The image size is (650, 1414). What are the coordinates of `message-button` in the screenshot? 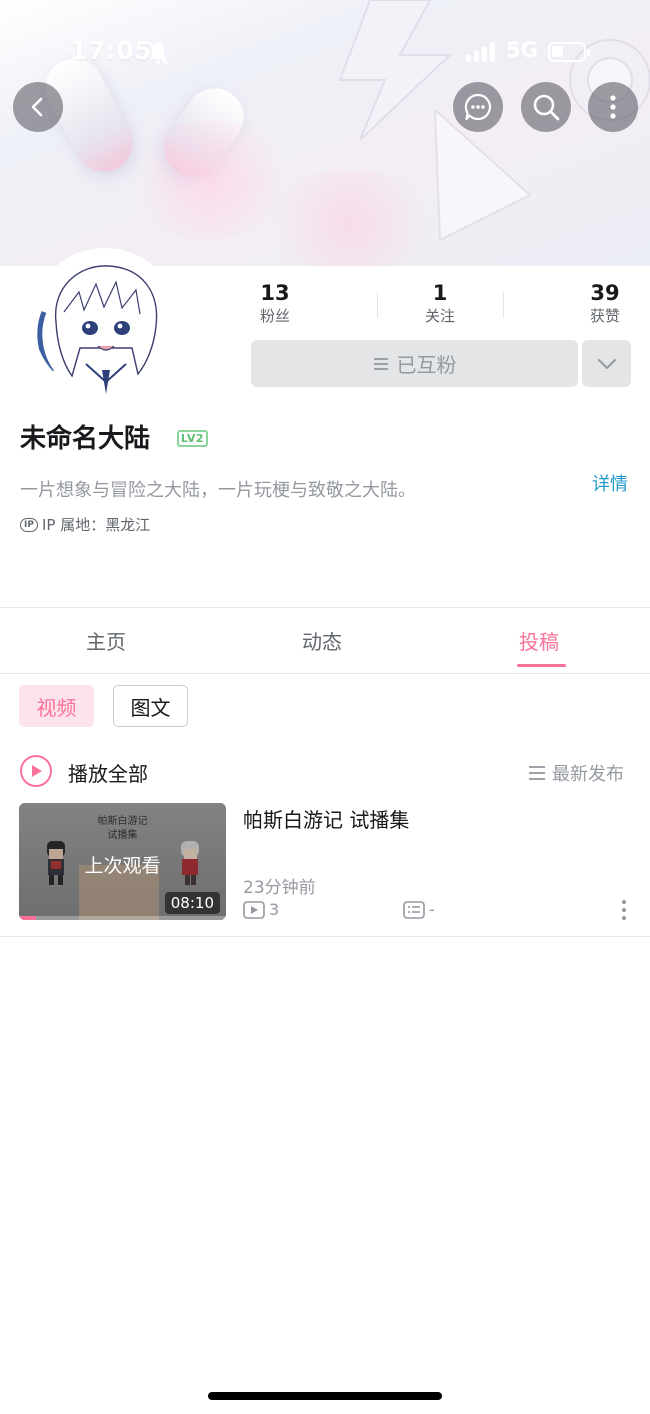 It's located at (478, 107).